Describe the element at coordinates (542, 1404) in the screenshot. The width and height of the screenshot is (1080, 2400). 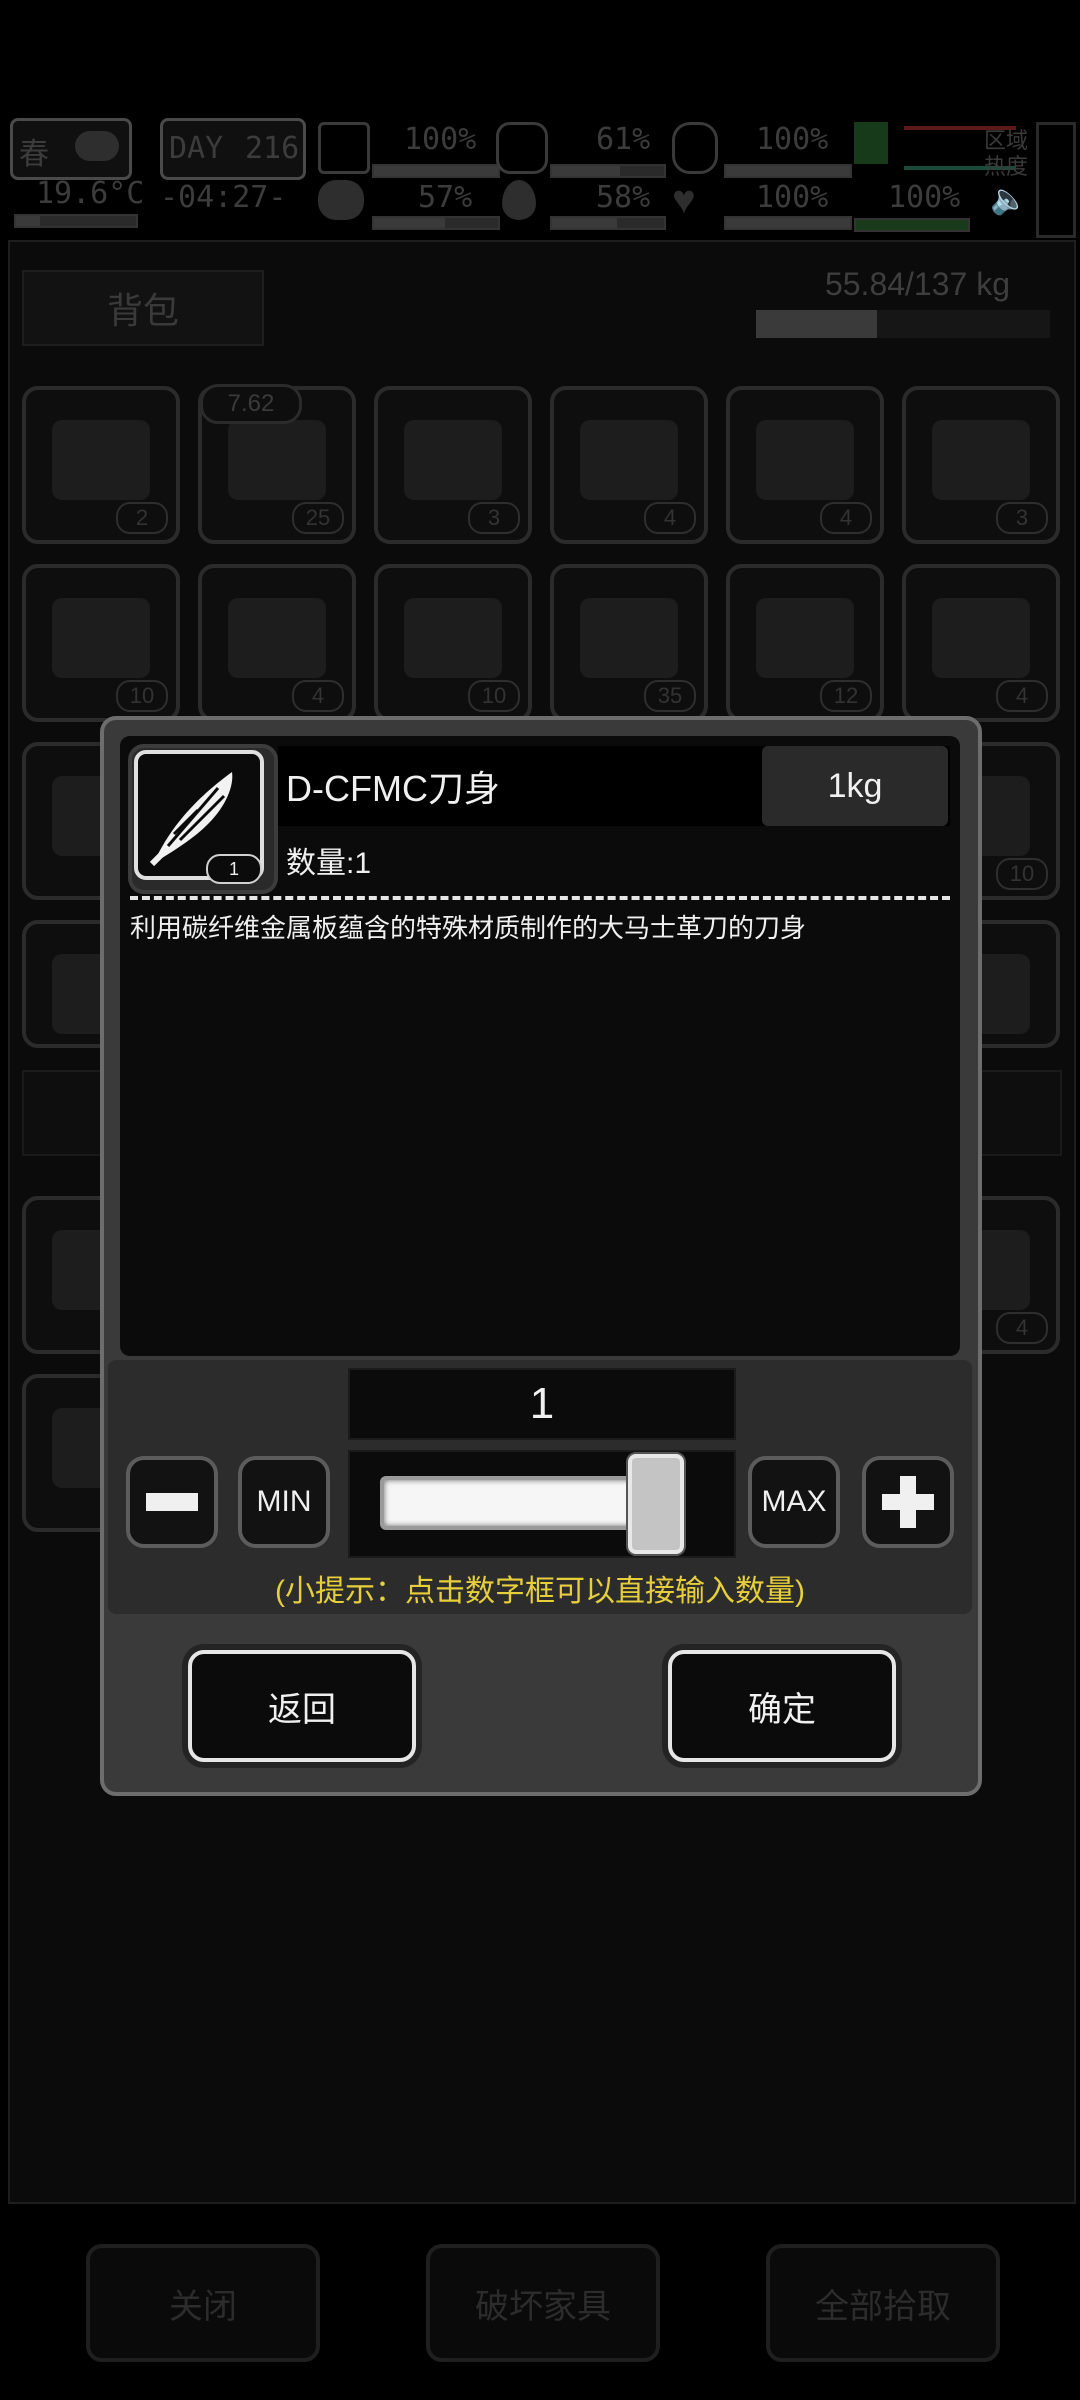
I see `quantity-input: 1` at that location.